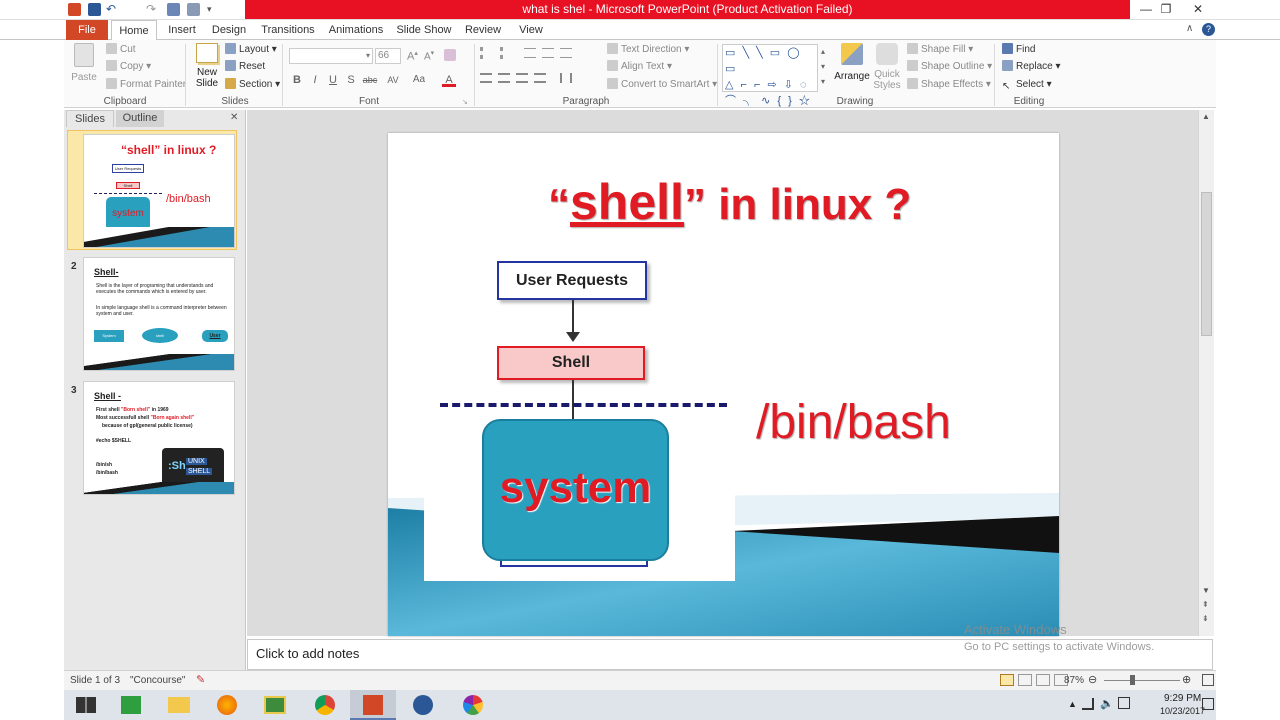  Describe the element at coordinates (572, 280) in the screenshot. I see `user-requests-box: User Requests` at that location.